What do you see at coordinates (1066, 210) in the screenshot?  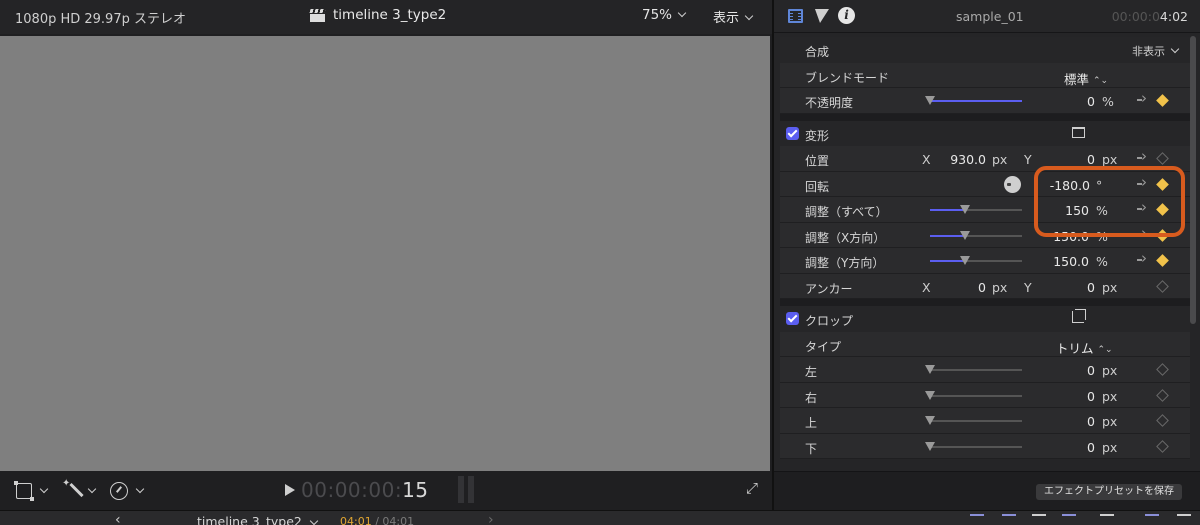 I see `scale-all-value: 150` at bounding box center [1066, 210].